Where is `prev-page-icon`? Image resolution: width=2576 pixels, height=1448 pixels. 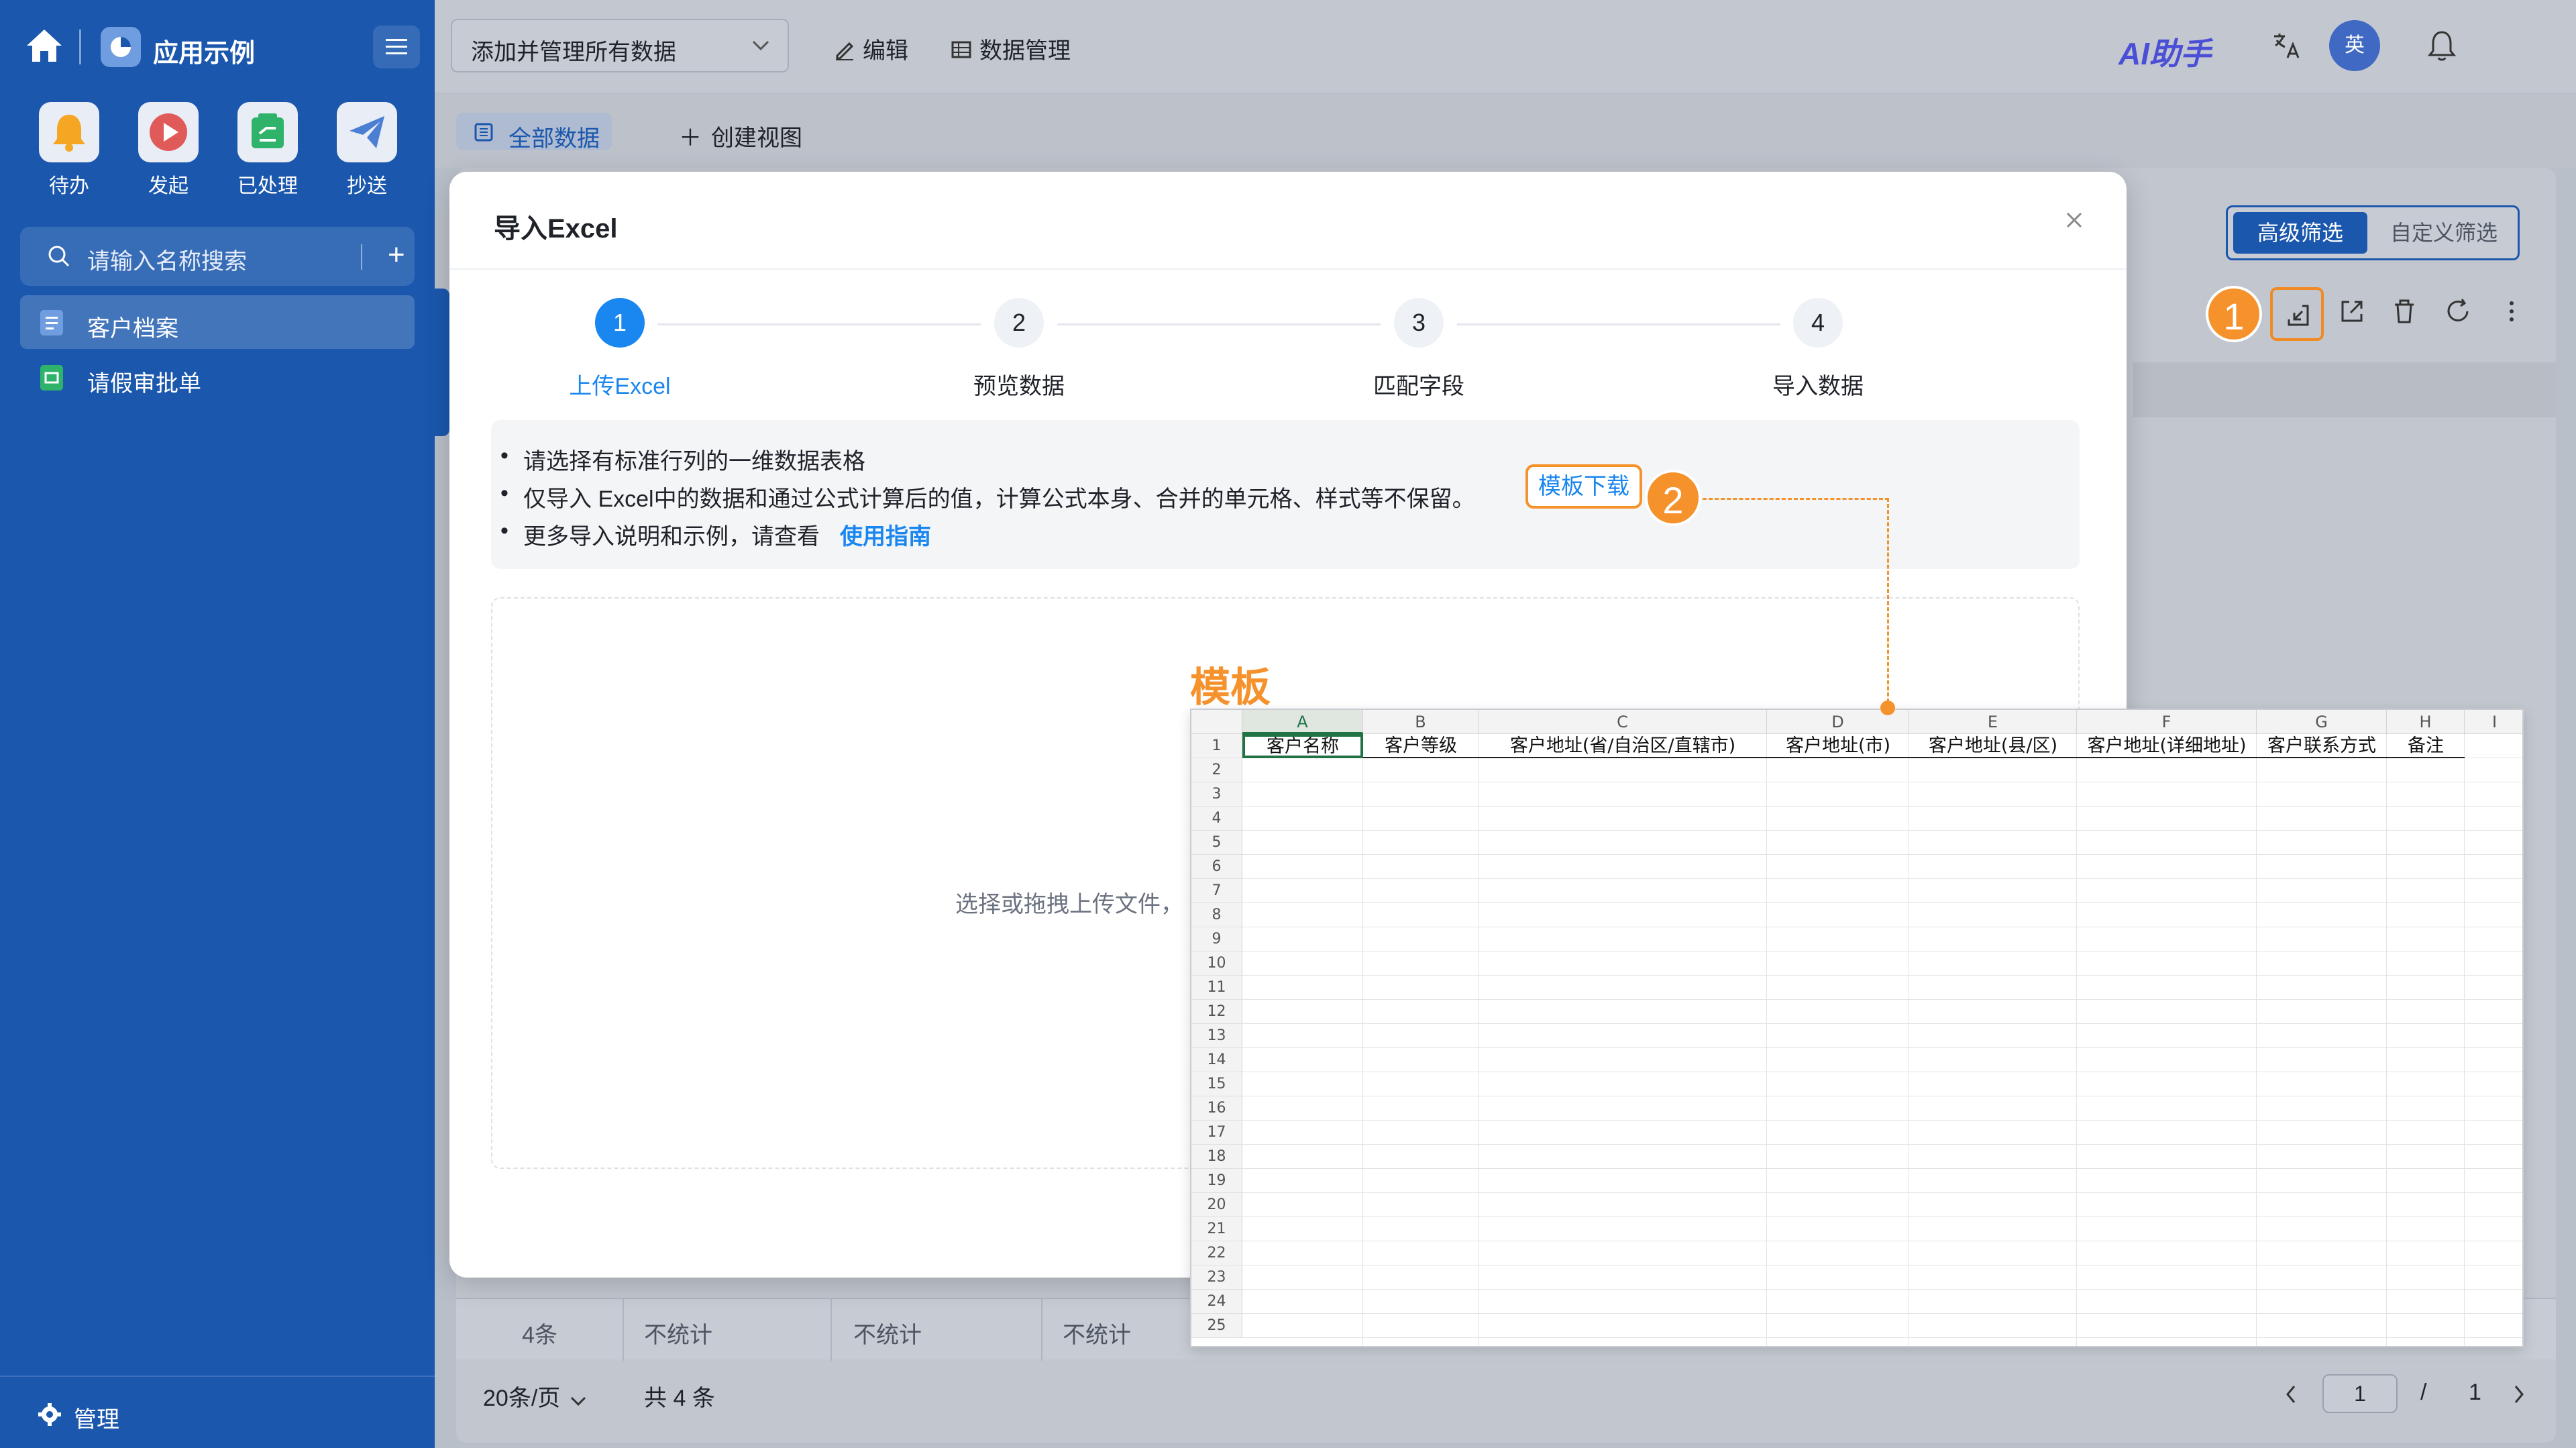
prev-page-icon is located at coordinates (2291, 1394).